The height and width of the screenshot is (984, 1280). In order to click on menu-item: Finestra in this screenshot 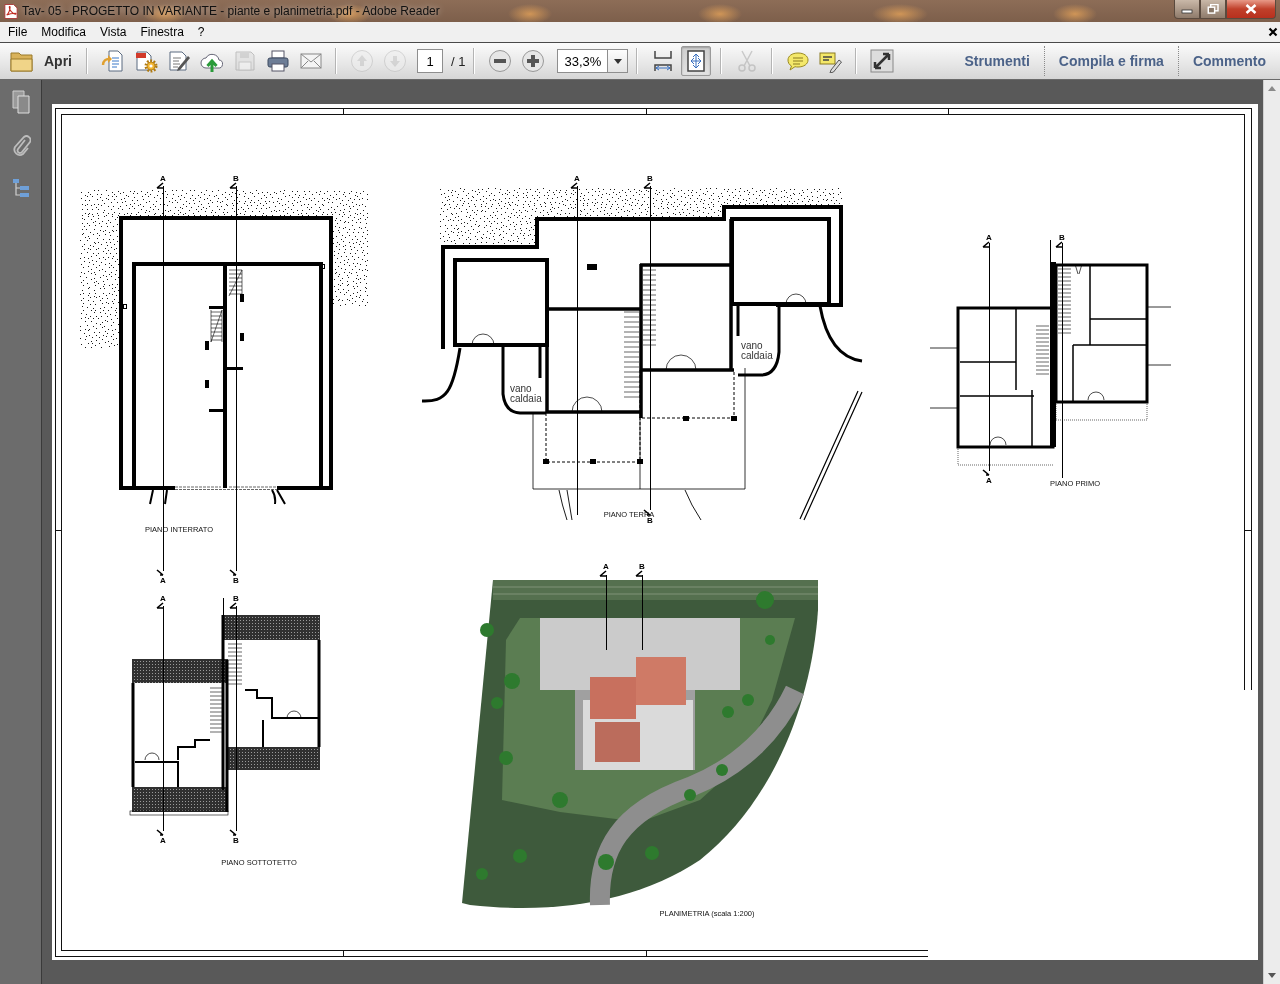, I will do `click(162, 32)`.